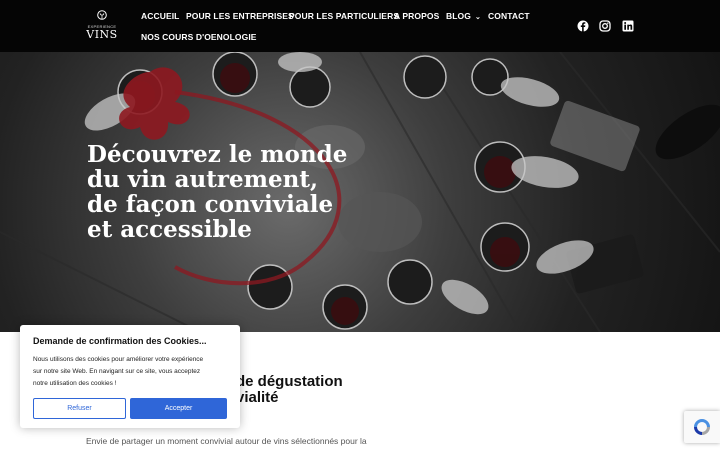 This screenshot has height=450, width=720. What do you see at coordinates (477, 17) in the screenshot?
I see `chevron-down-icon: ⌄` at bounding box center [477, 17].